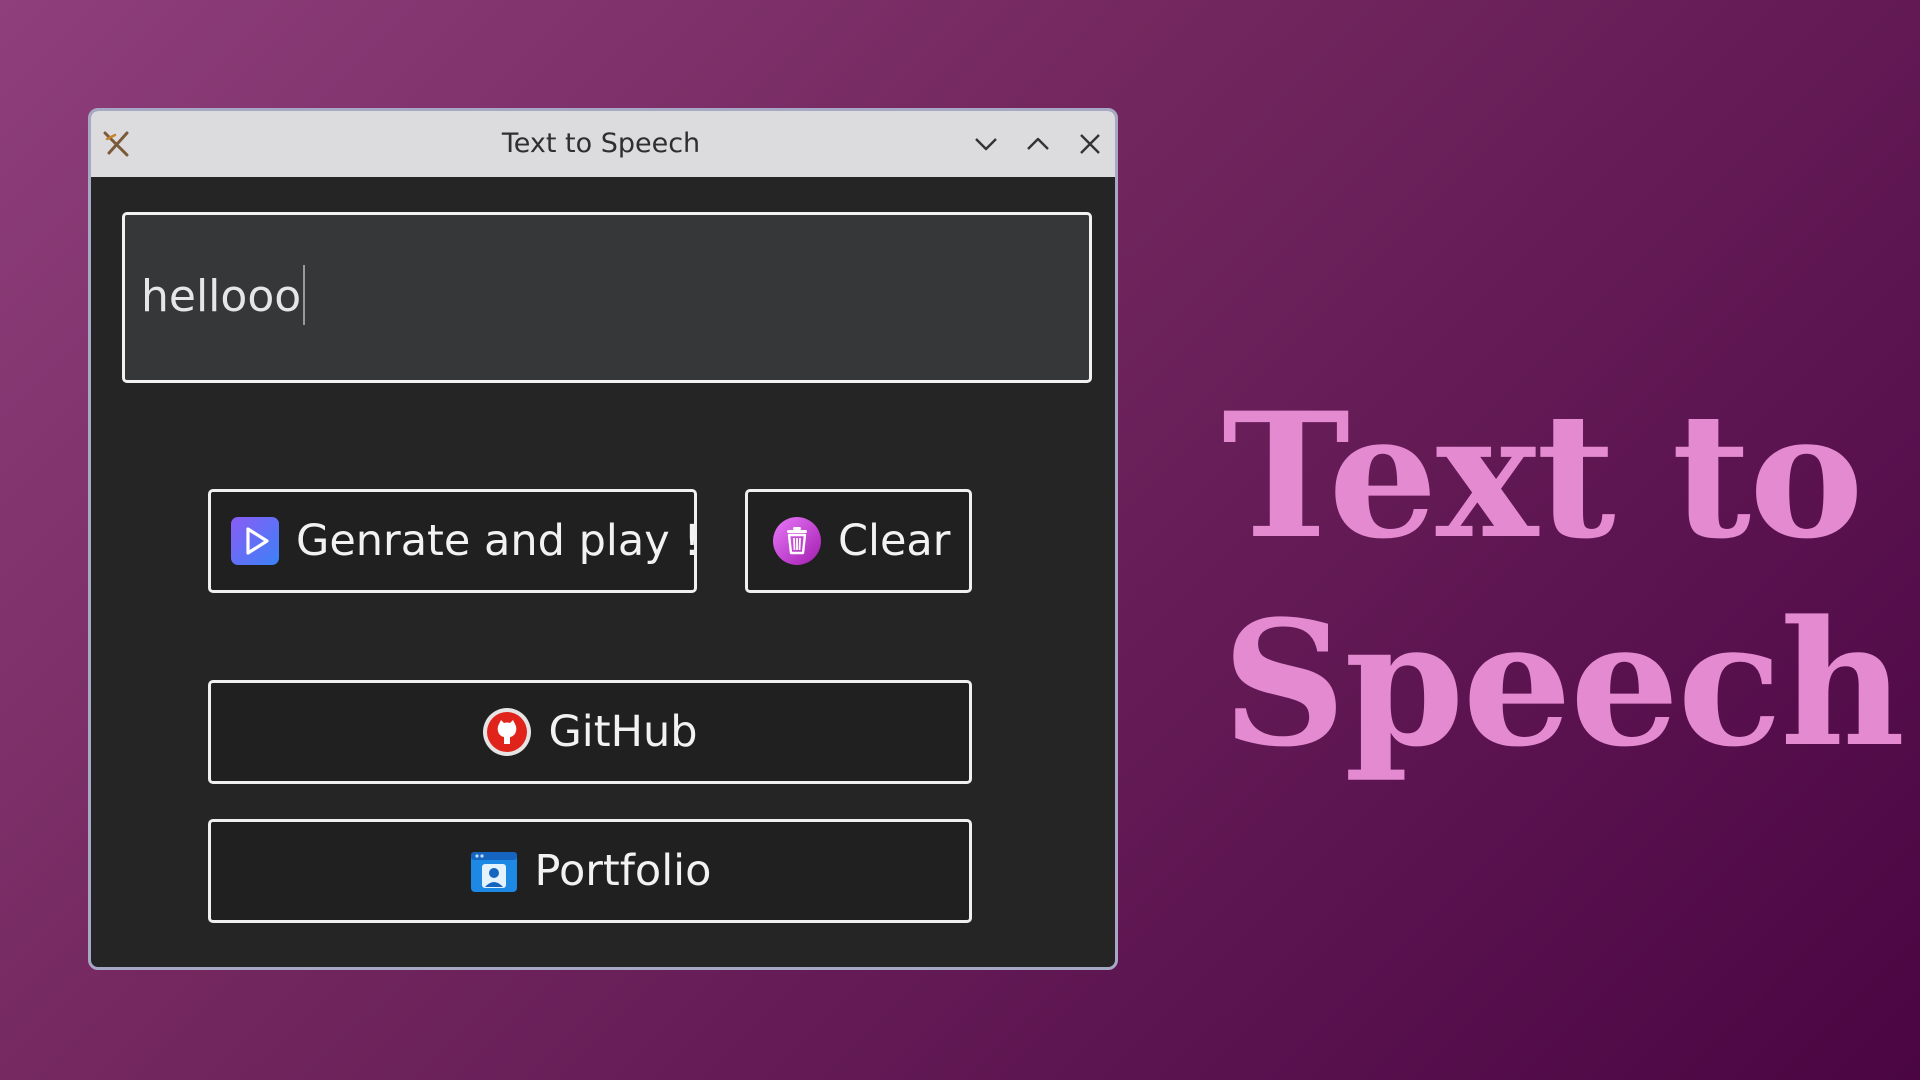 Image resolution: width=1920 pixels, height=1080 pixels. What do you see at coordinates (494, 871) in the screenshot?
I see `portfolio-icon` at bounding box center [494, 871].